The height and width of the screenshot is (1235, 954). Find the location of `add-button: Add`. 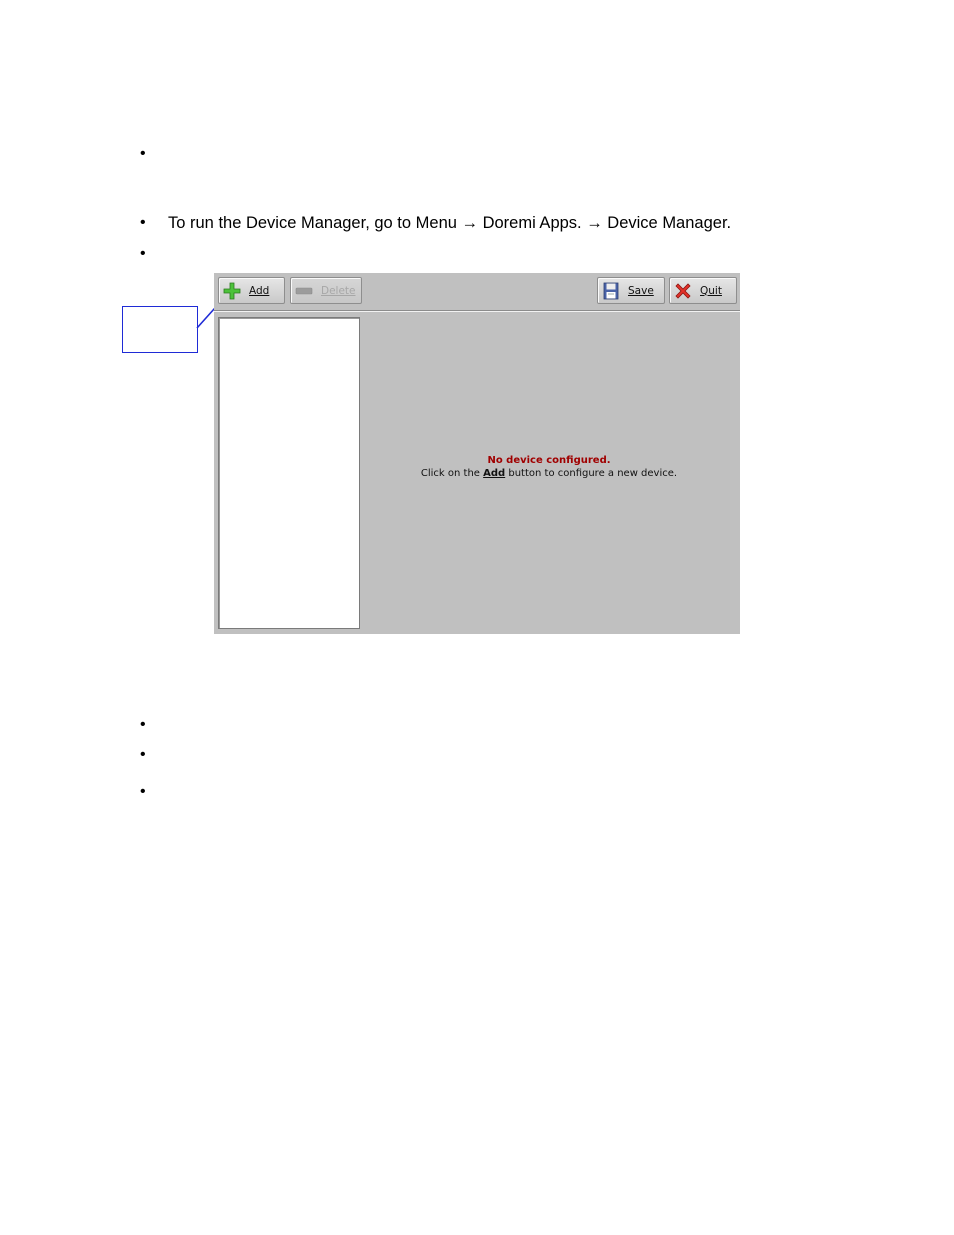

add-button: Add is located at coordinates (251, 290).